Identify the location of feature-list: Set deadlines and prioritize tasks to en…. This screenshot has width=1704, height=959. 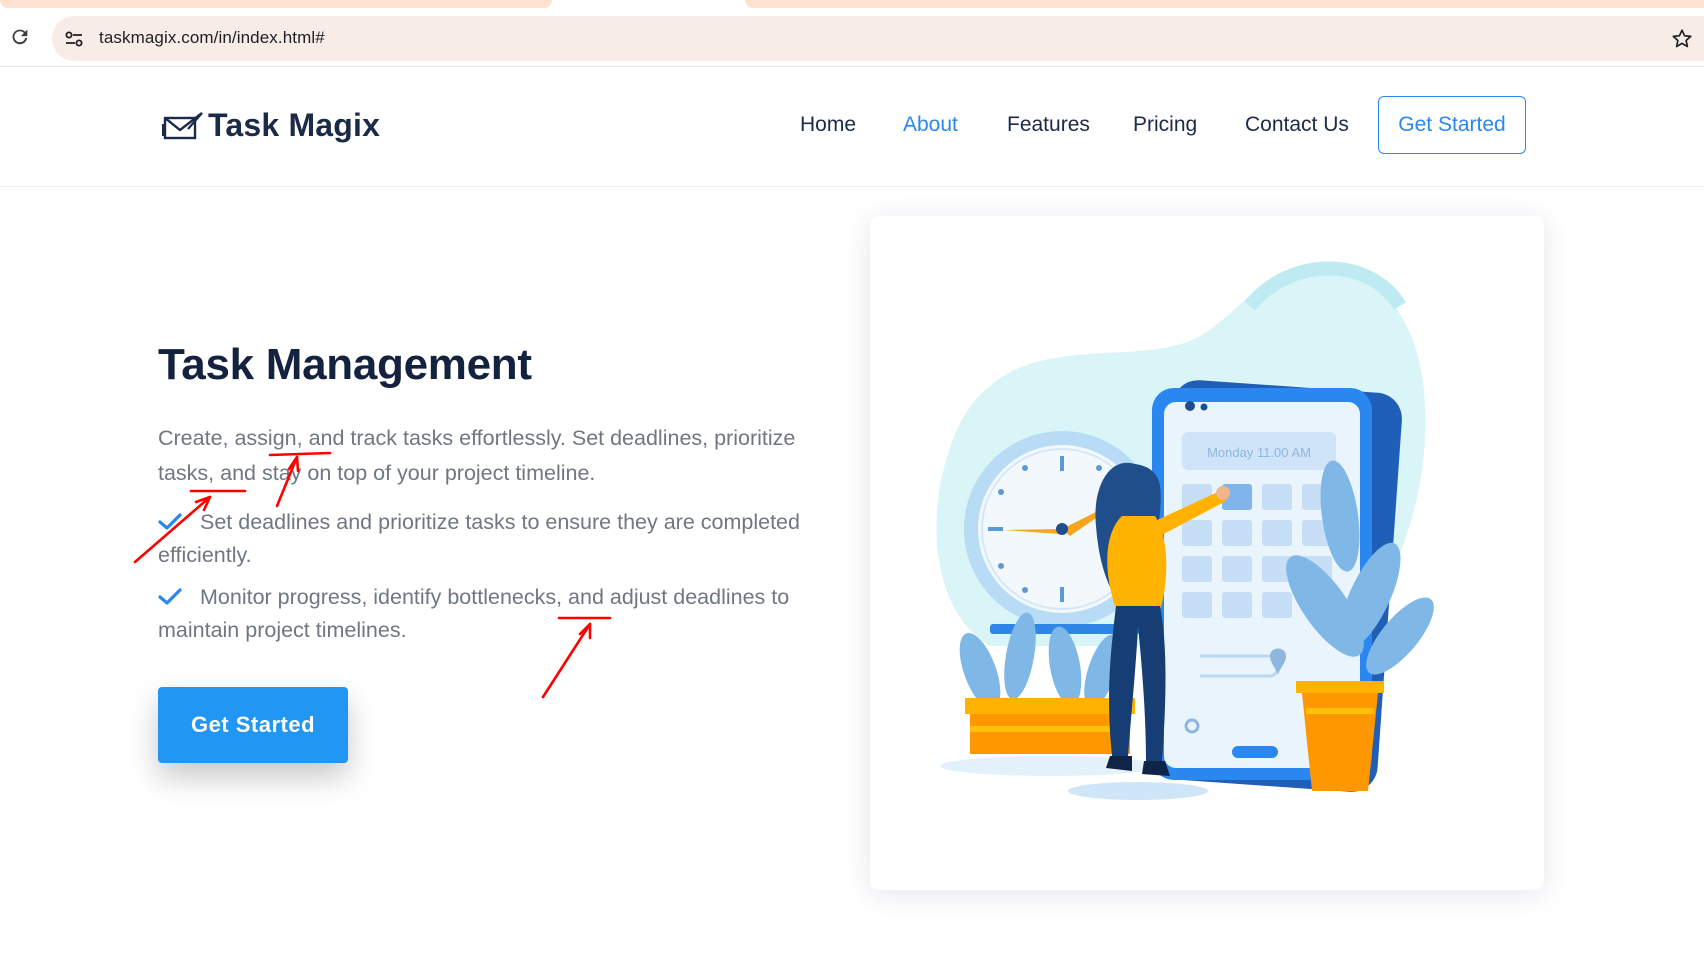
(498, 581).